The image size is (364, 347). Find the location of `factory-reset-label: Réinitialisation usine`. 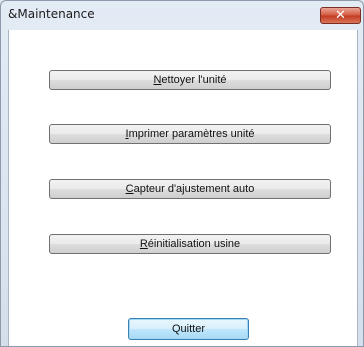

factory-reset-label: Réinitialisation usine is located at coordinates (190, 244).